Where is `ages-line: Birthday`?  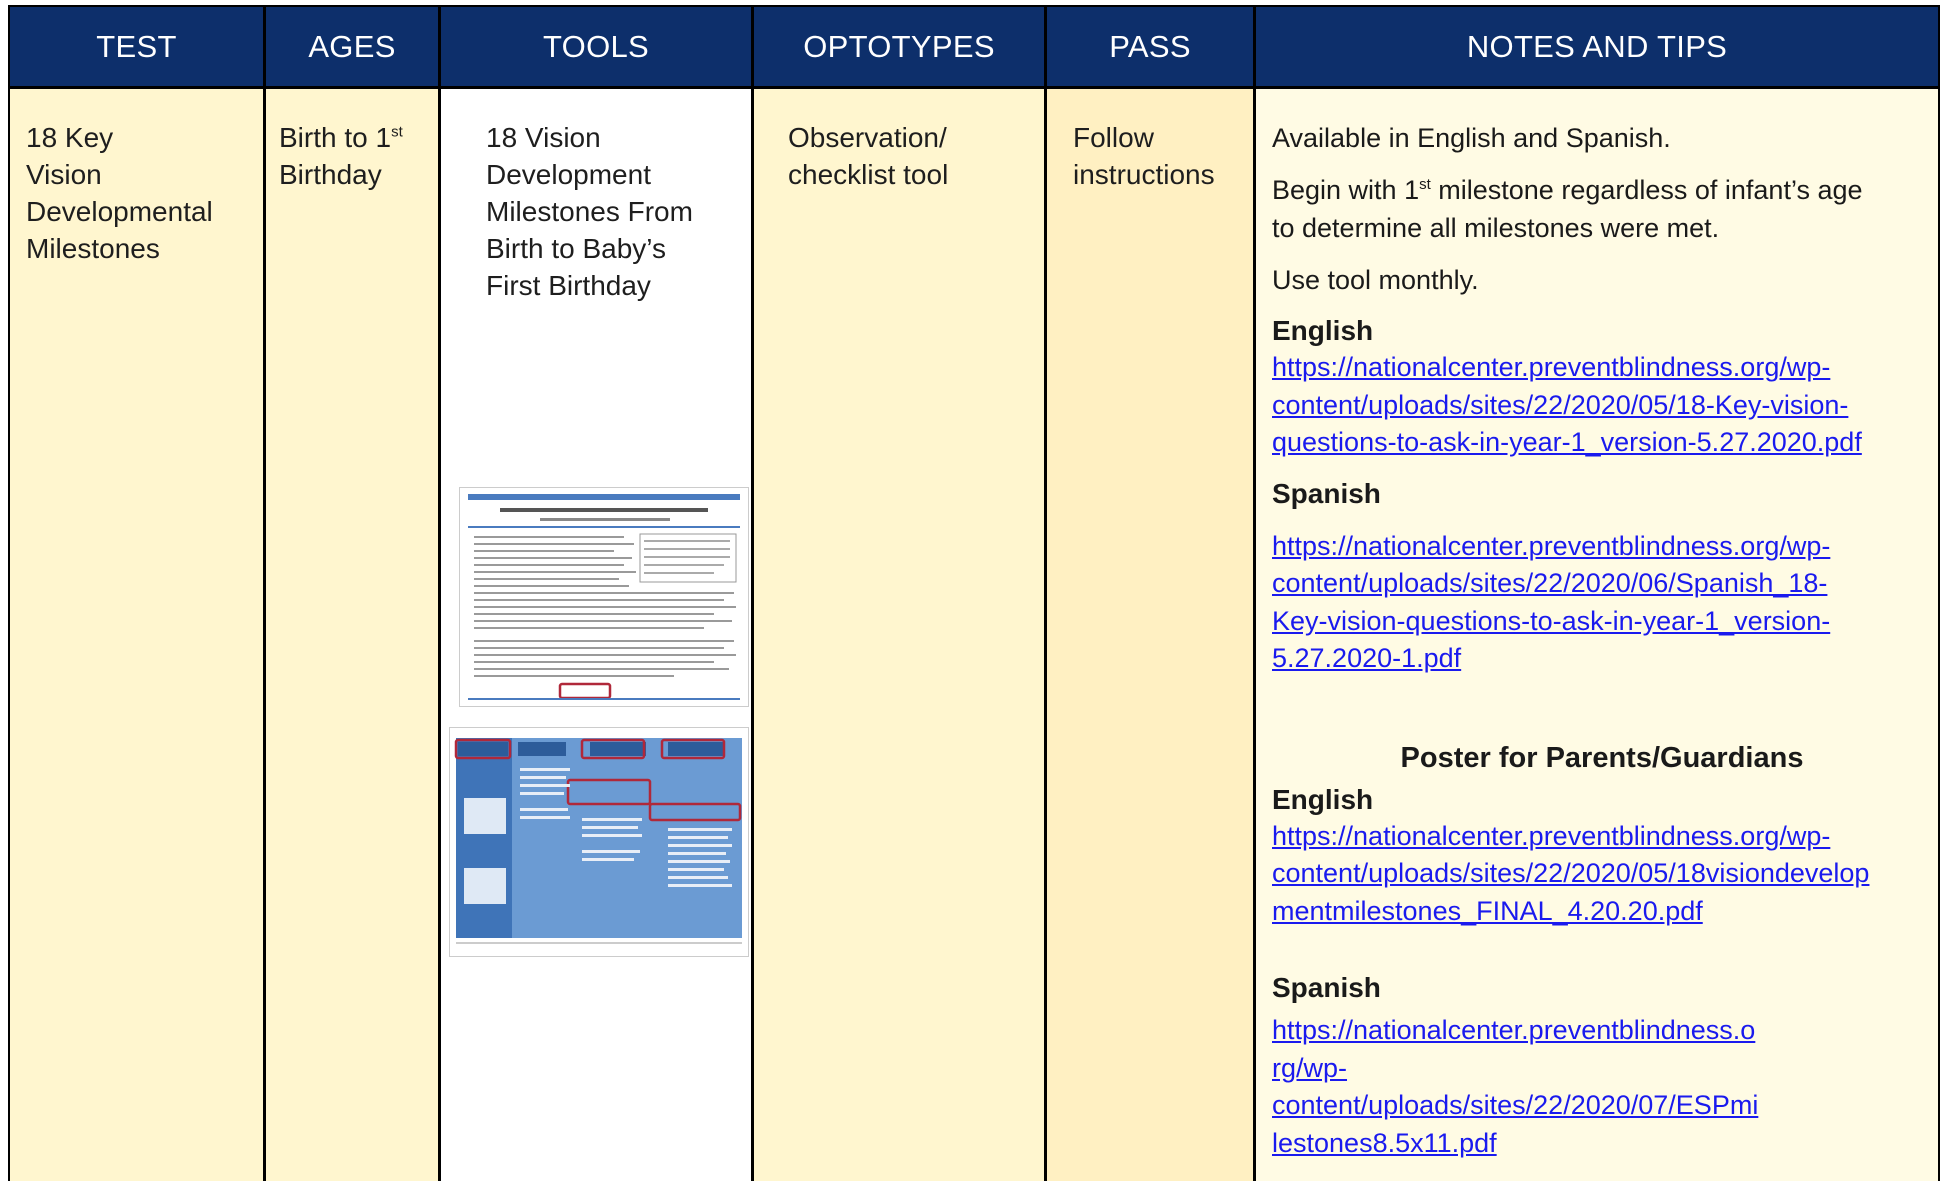
ages-line: Birthday is located at coordinates (330, 174).